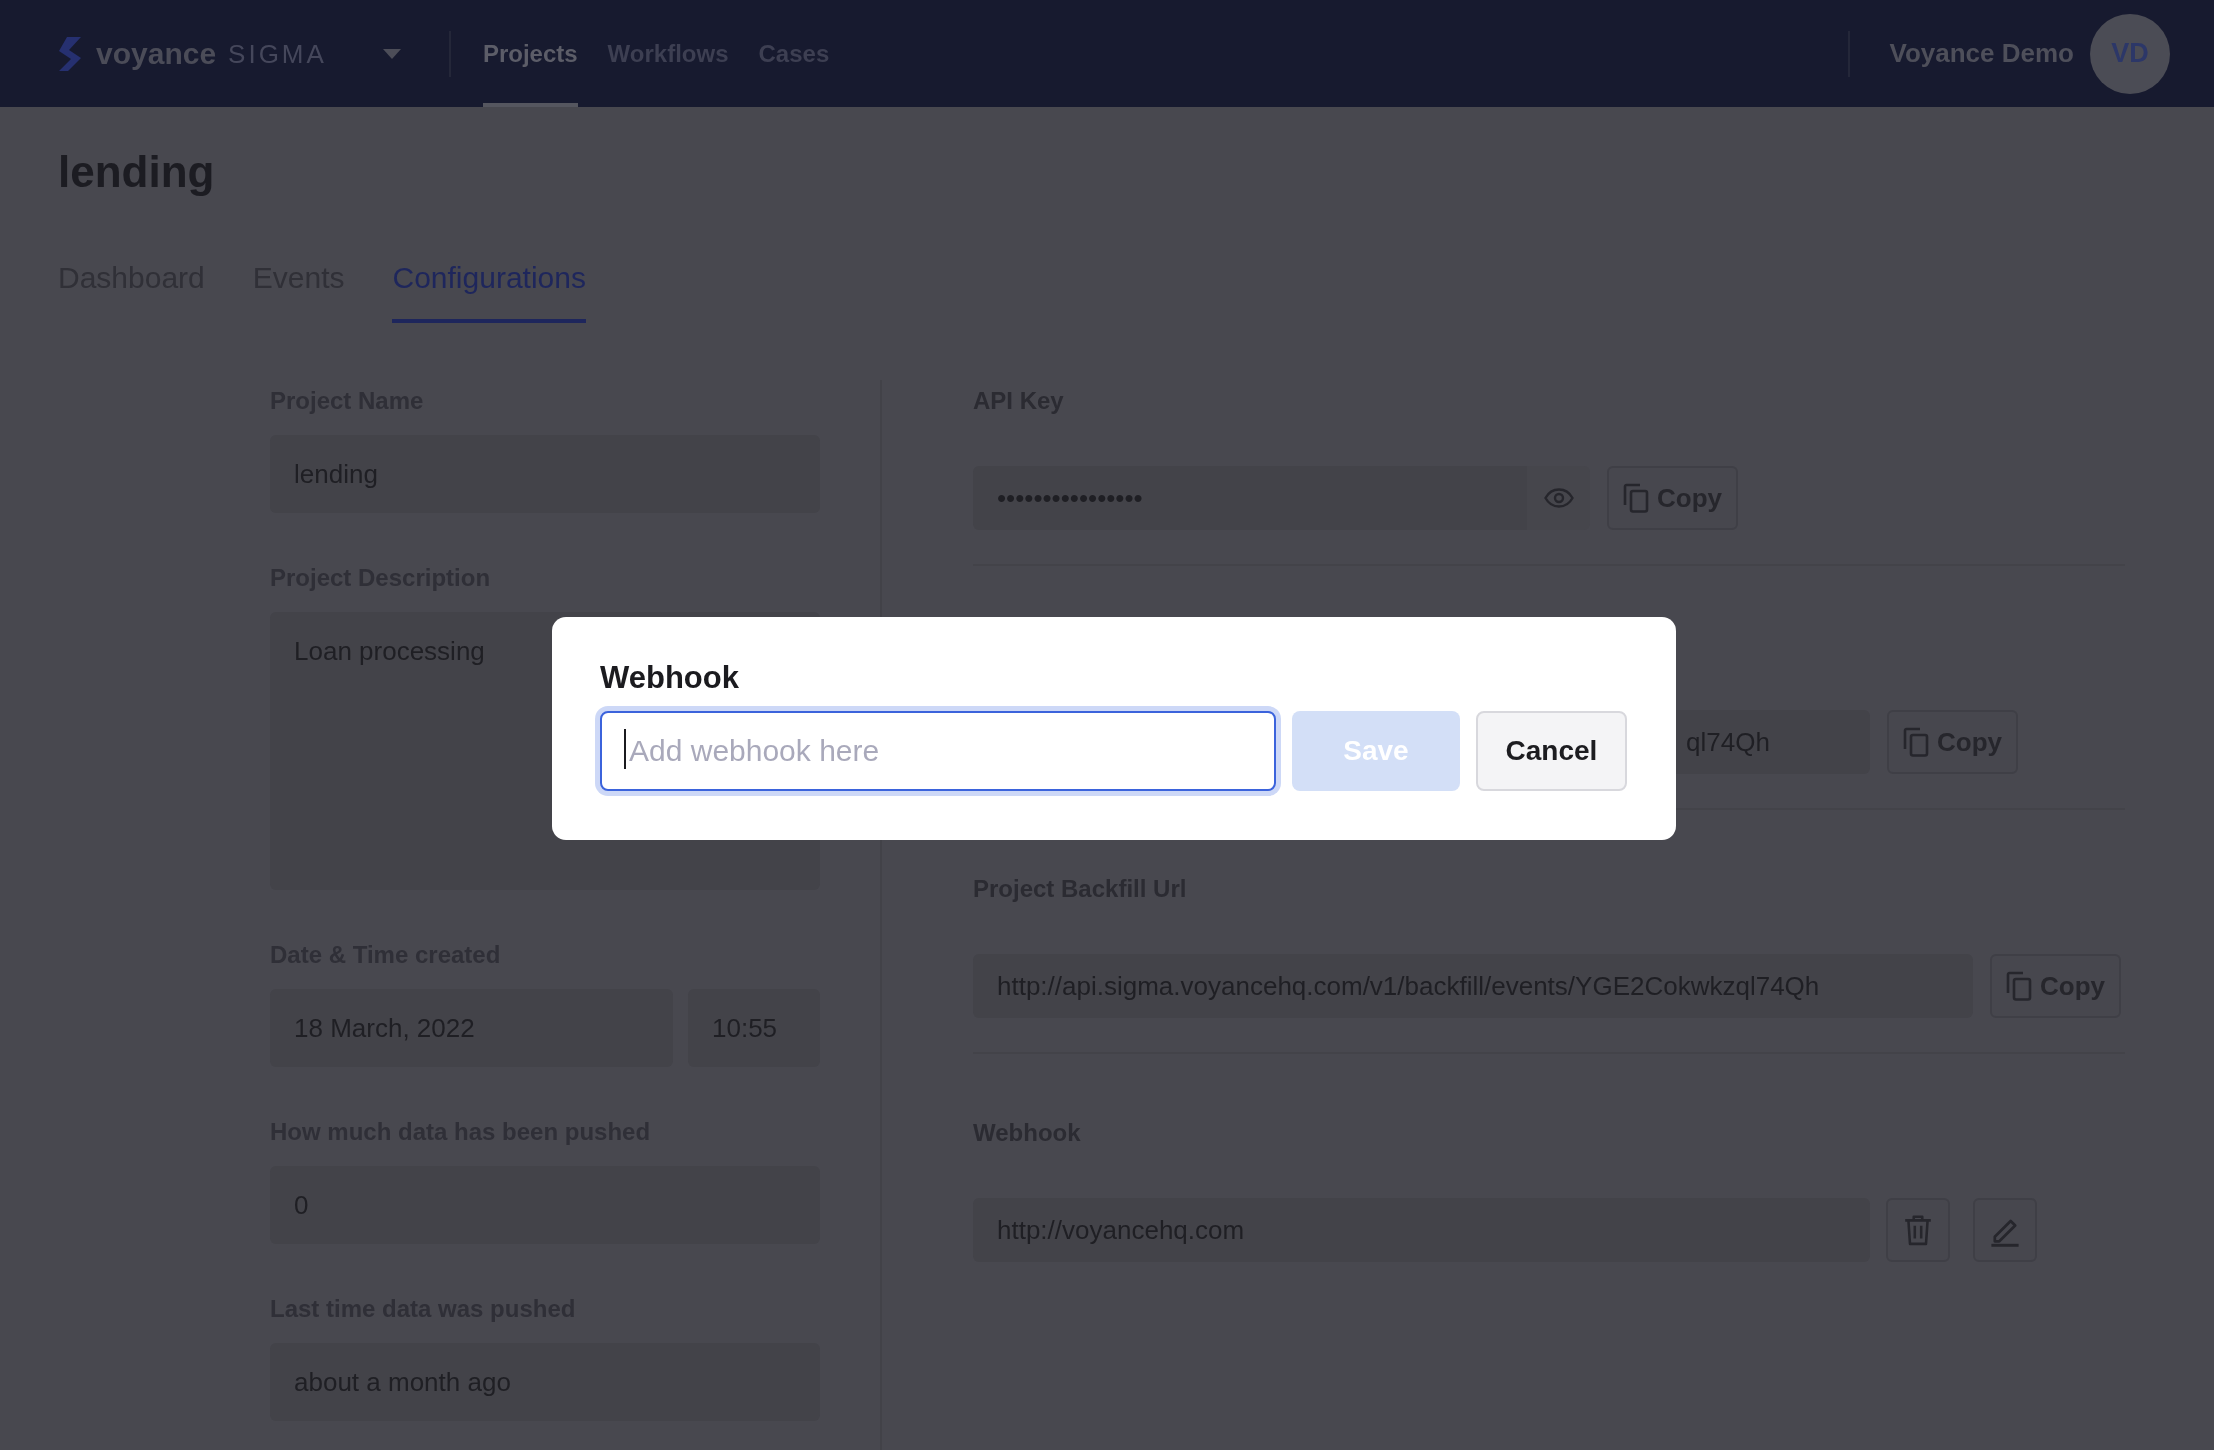 This screenshot has width=2214, height=1450. I want to click on cancel-button: Cancel, so click(1551, 751).